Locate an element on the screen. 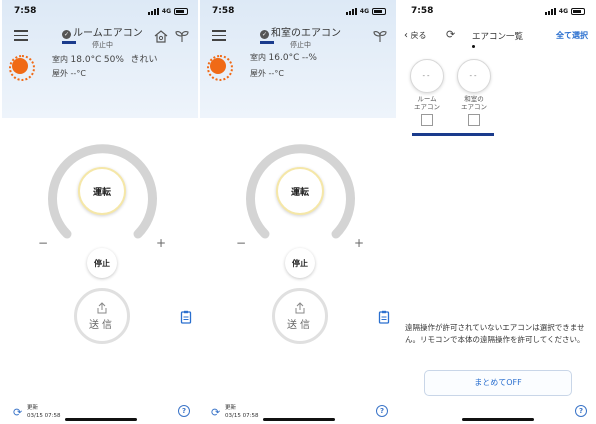 The height and width of the screenshot is (424, 596). unit-name: 和室の エアコン is located at coordinates (474, 103).